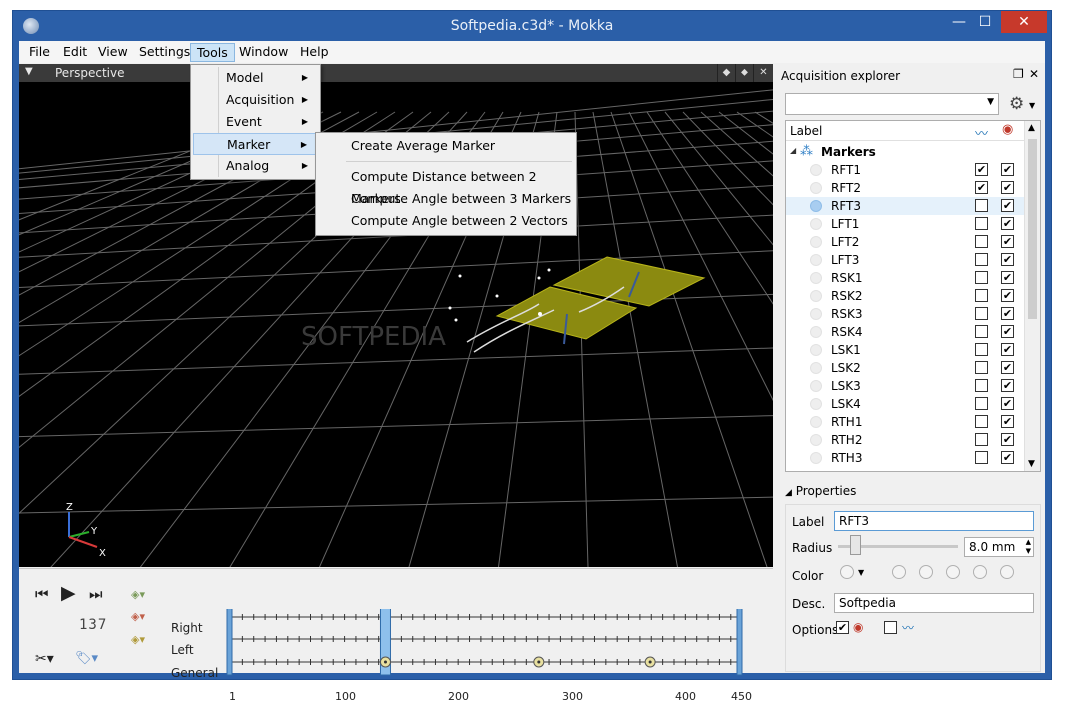 This screenshot has width=1072, height=703. What do you see at coordinates (86, 658) in the screenshot?
I see `event-tag-icon: 🏷▾` at bounding box center [86, 658].